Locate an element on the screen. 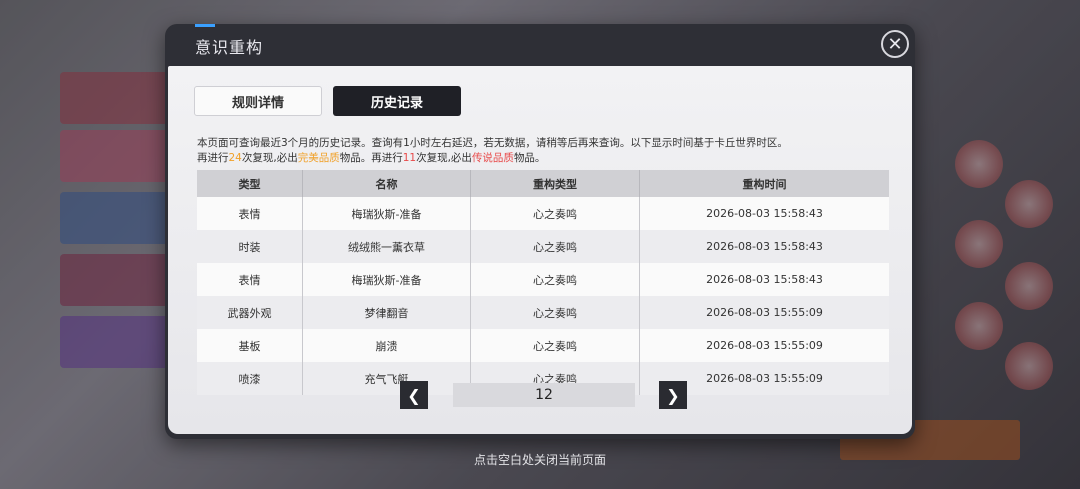 Image resolution: width=1080 pixels, height=489 pixels. chevron-right-icon: ❯ is located at coordinates (673, 395).